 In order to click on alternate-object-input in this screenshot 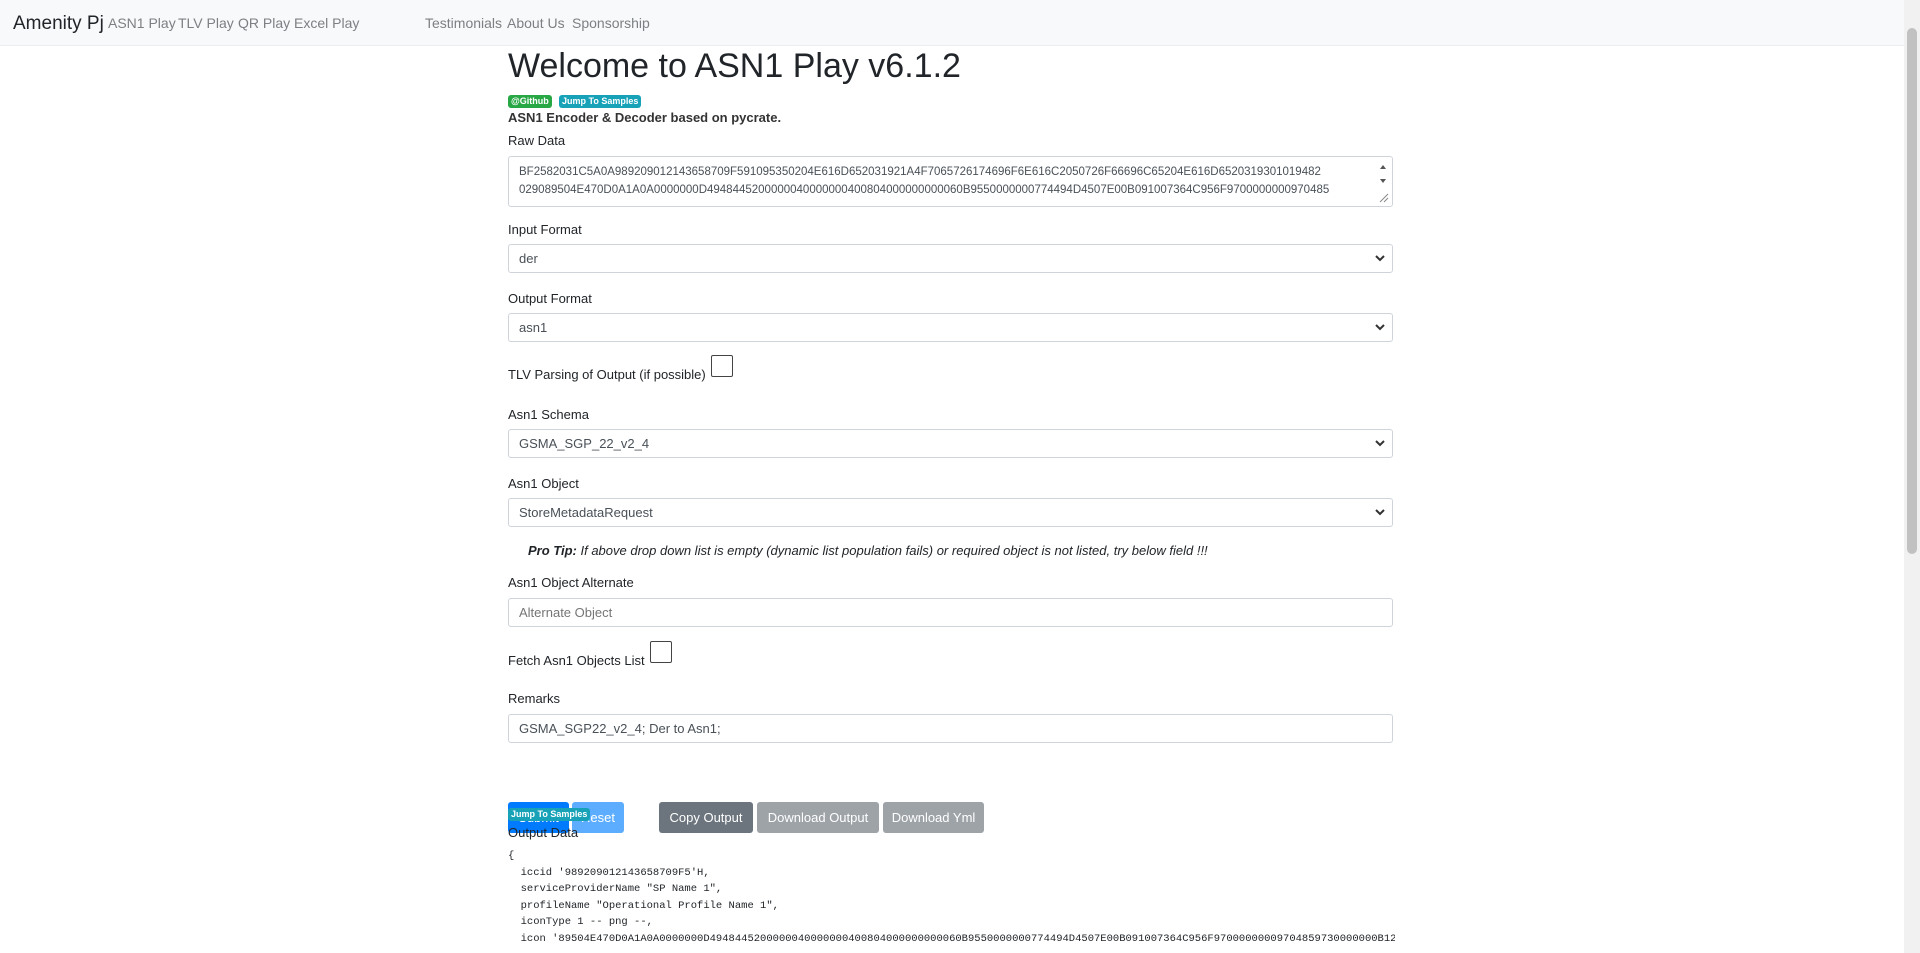, I will do `click(950, 612)`.